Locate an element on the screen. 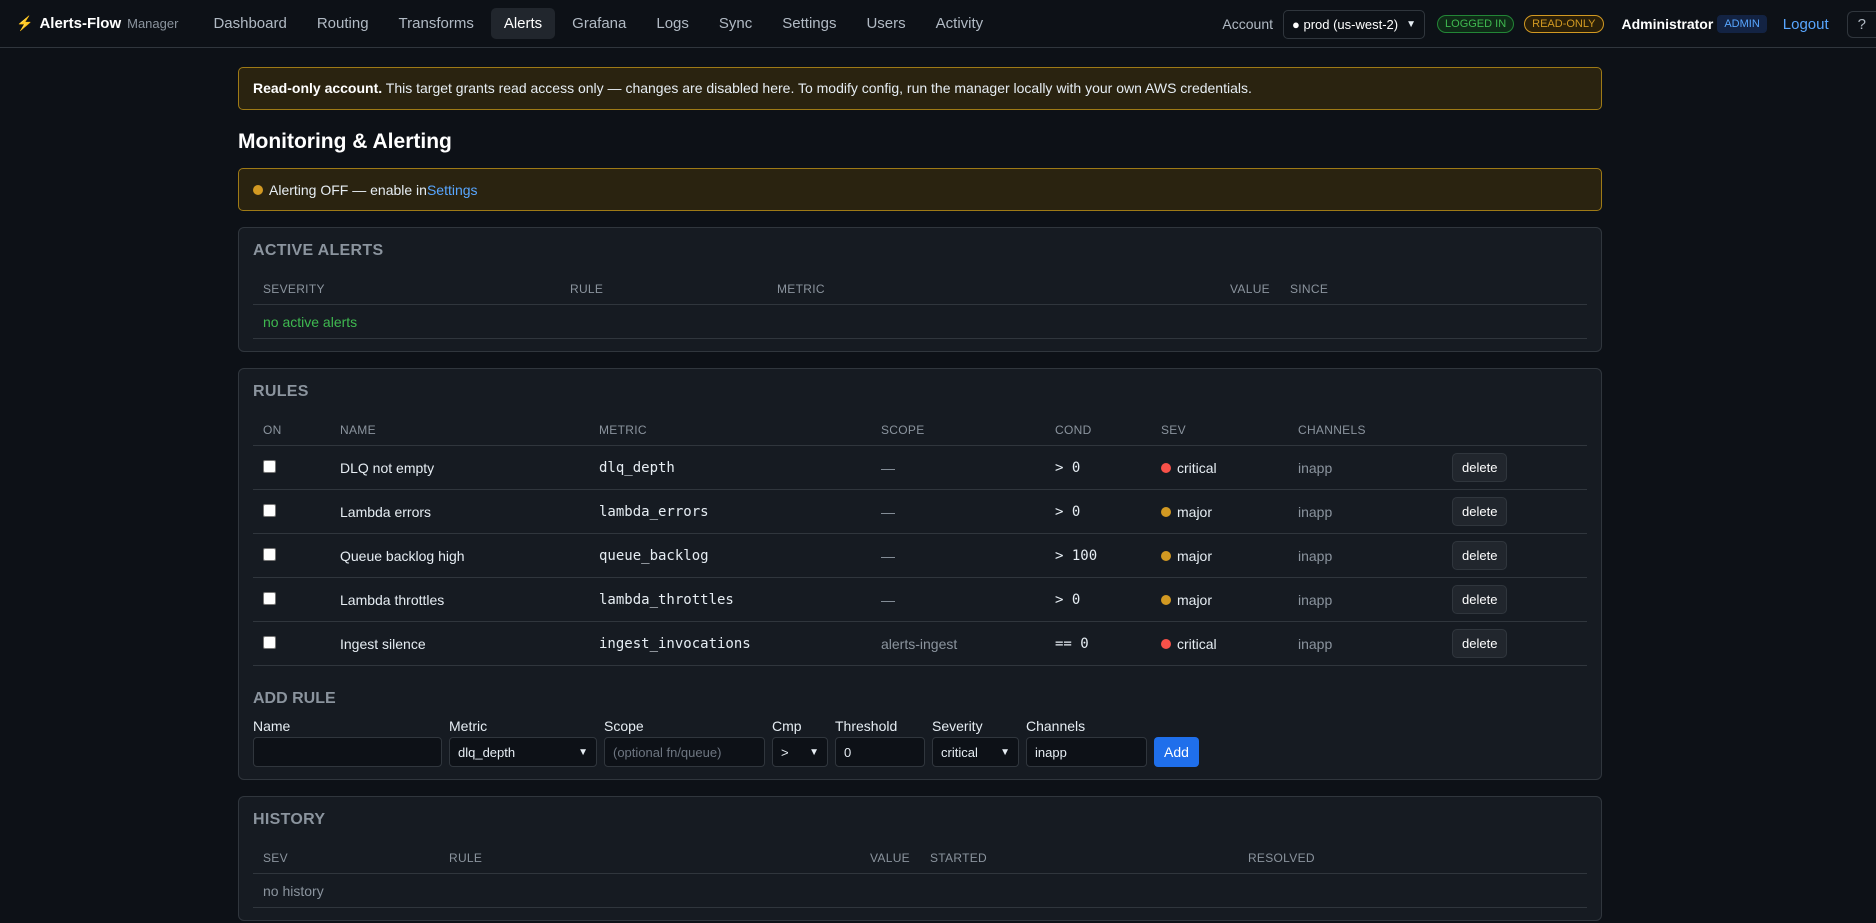 This screenshot has height=923, width=1876. col-cond: COND is located at coordinates (1098, 431).